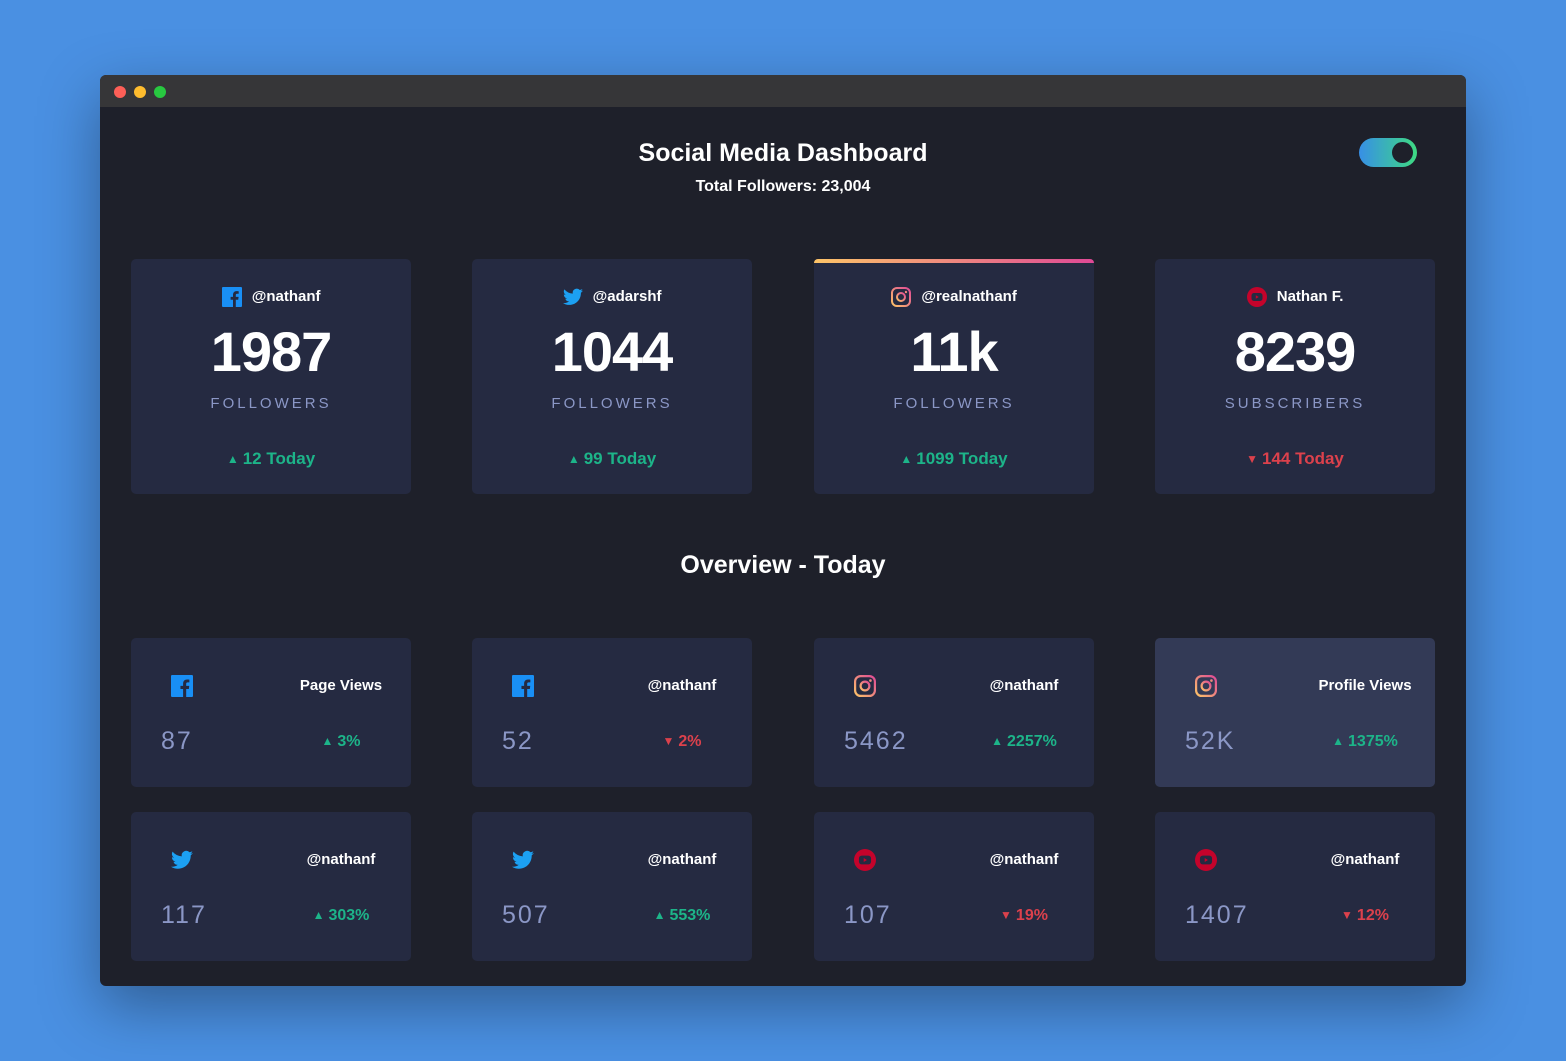 The image size is (1566, 1061). I want to click on follower-count: 1987, so click(271, 351).